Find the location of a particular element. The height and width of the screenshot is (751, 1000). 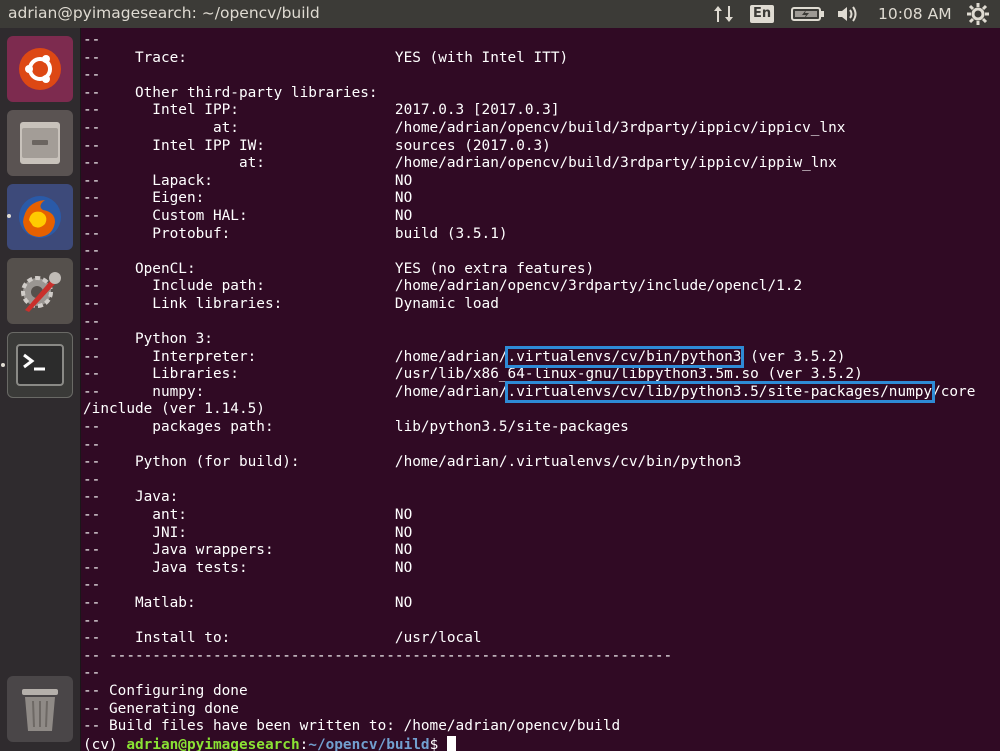

terminal-button is located at coordinates (37, 365).